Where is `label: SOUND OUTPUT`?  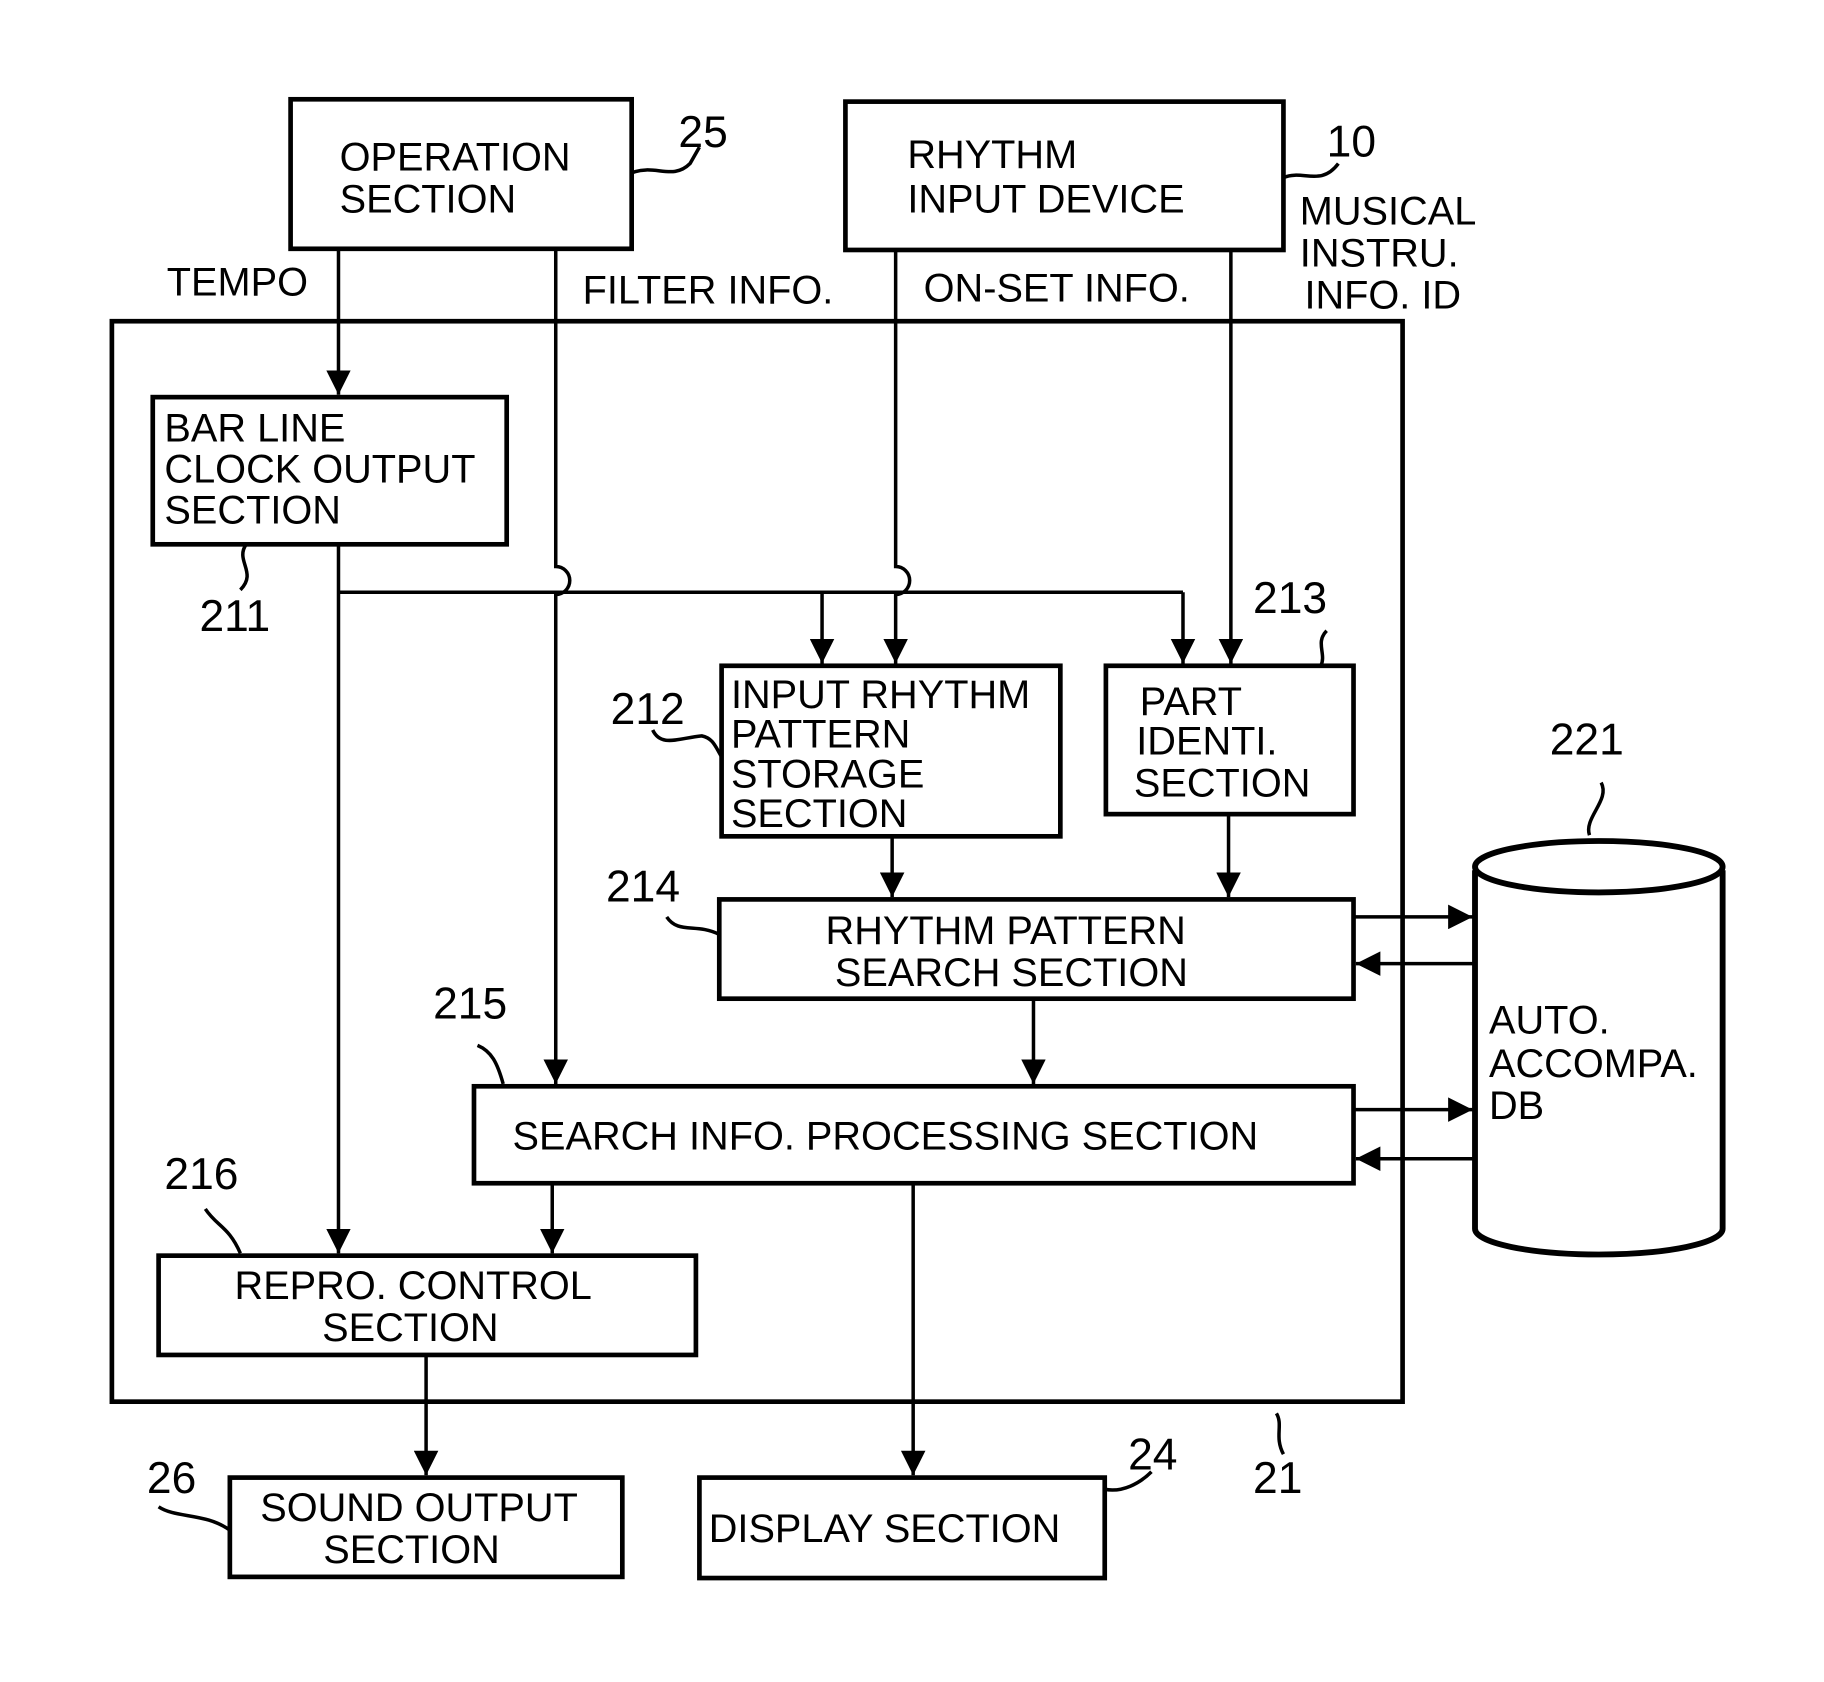
label: SOUND OUTPUT is located at coordinates (419, 1508).